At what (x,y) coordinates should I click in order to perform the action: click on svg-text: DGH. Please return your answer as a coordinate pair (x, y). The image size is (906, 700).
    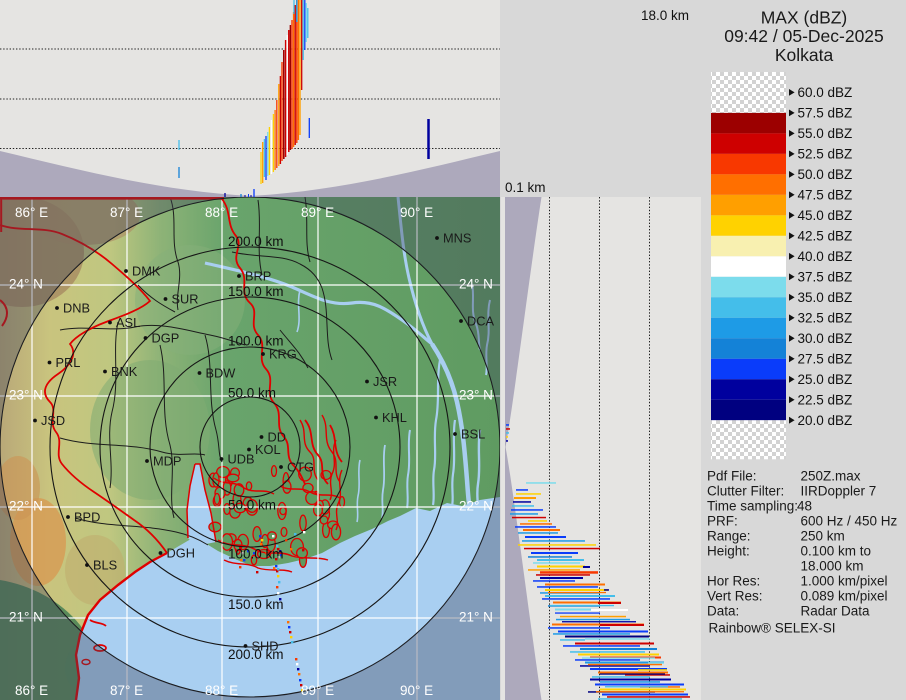
    Looking at the image, I should click on (181, 553).